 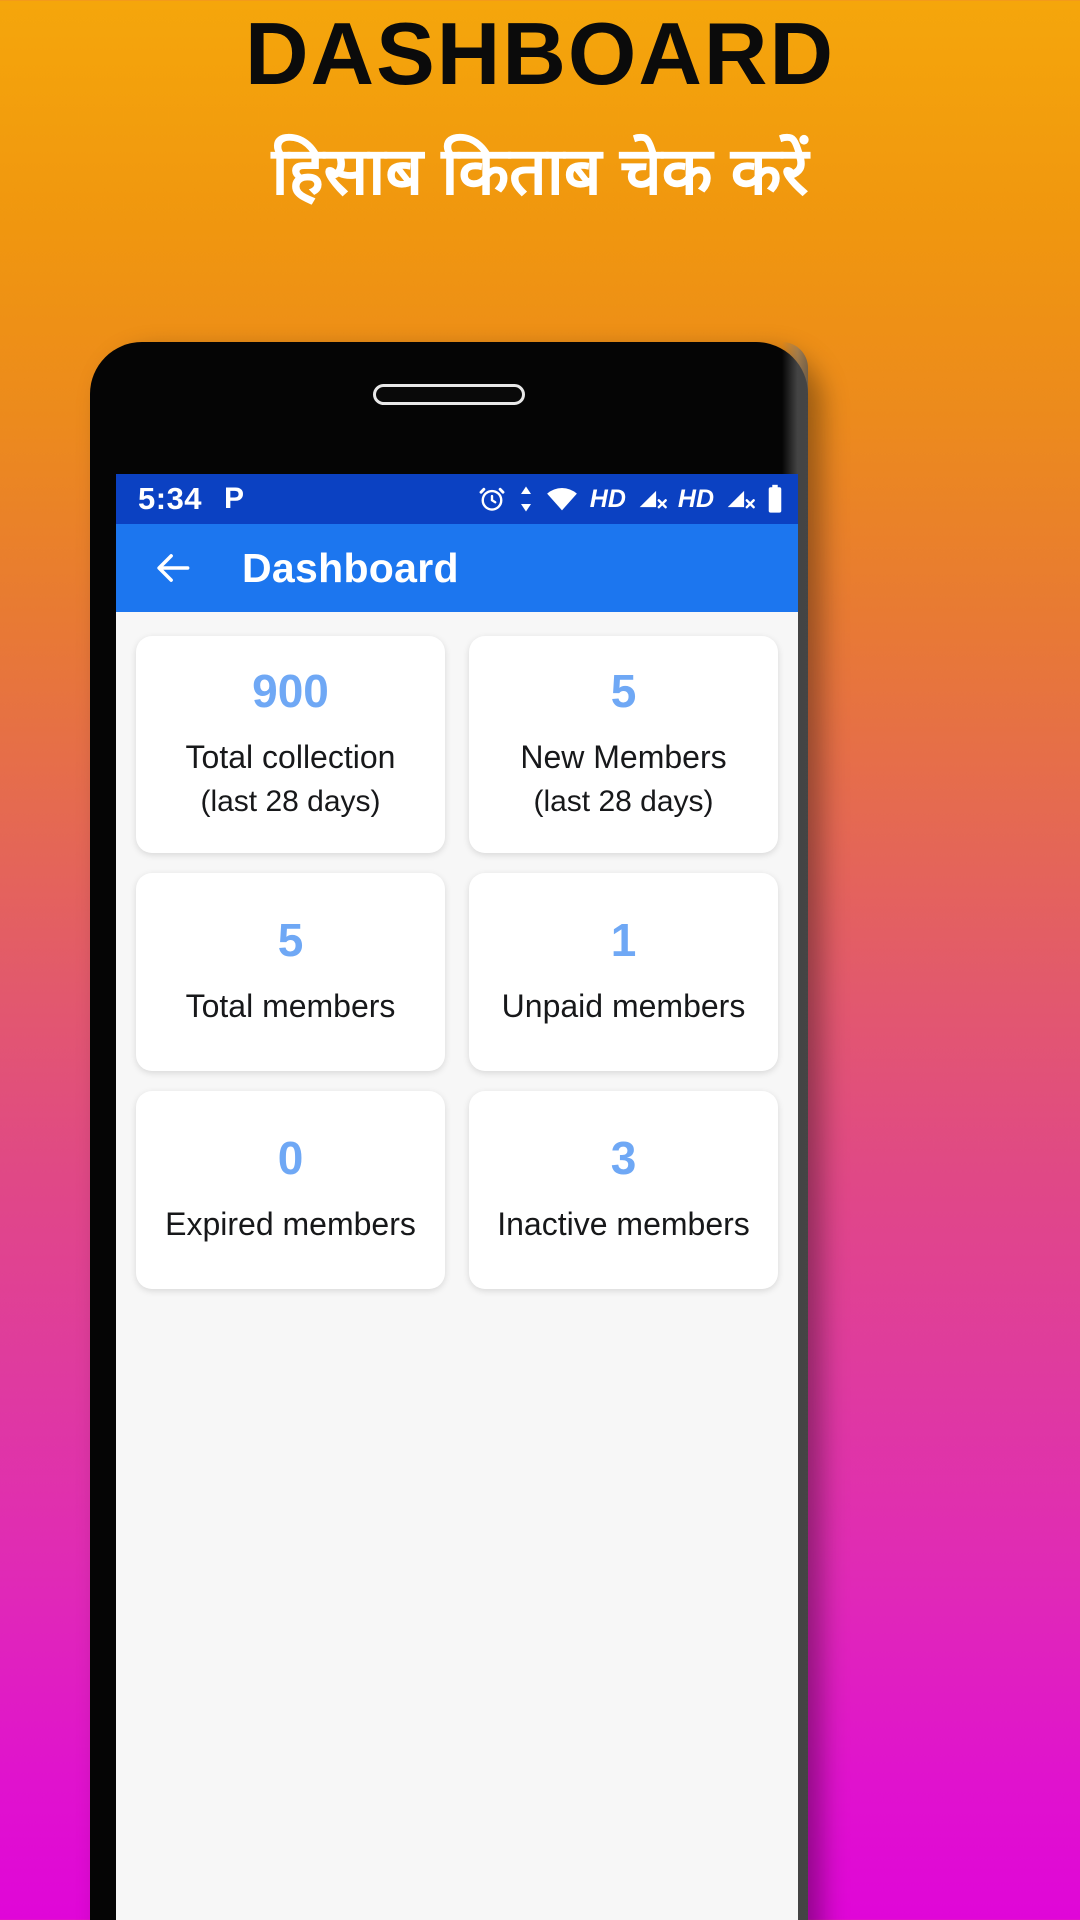 What do you see at coordinates (623, 1158) in the screenshot?
I see `stat-value: 3` at bounding box center [623, 1158].